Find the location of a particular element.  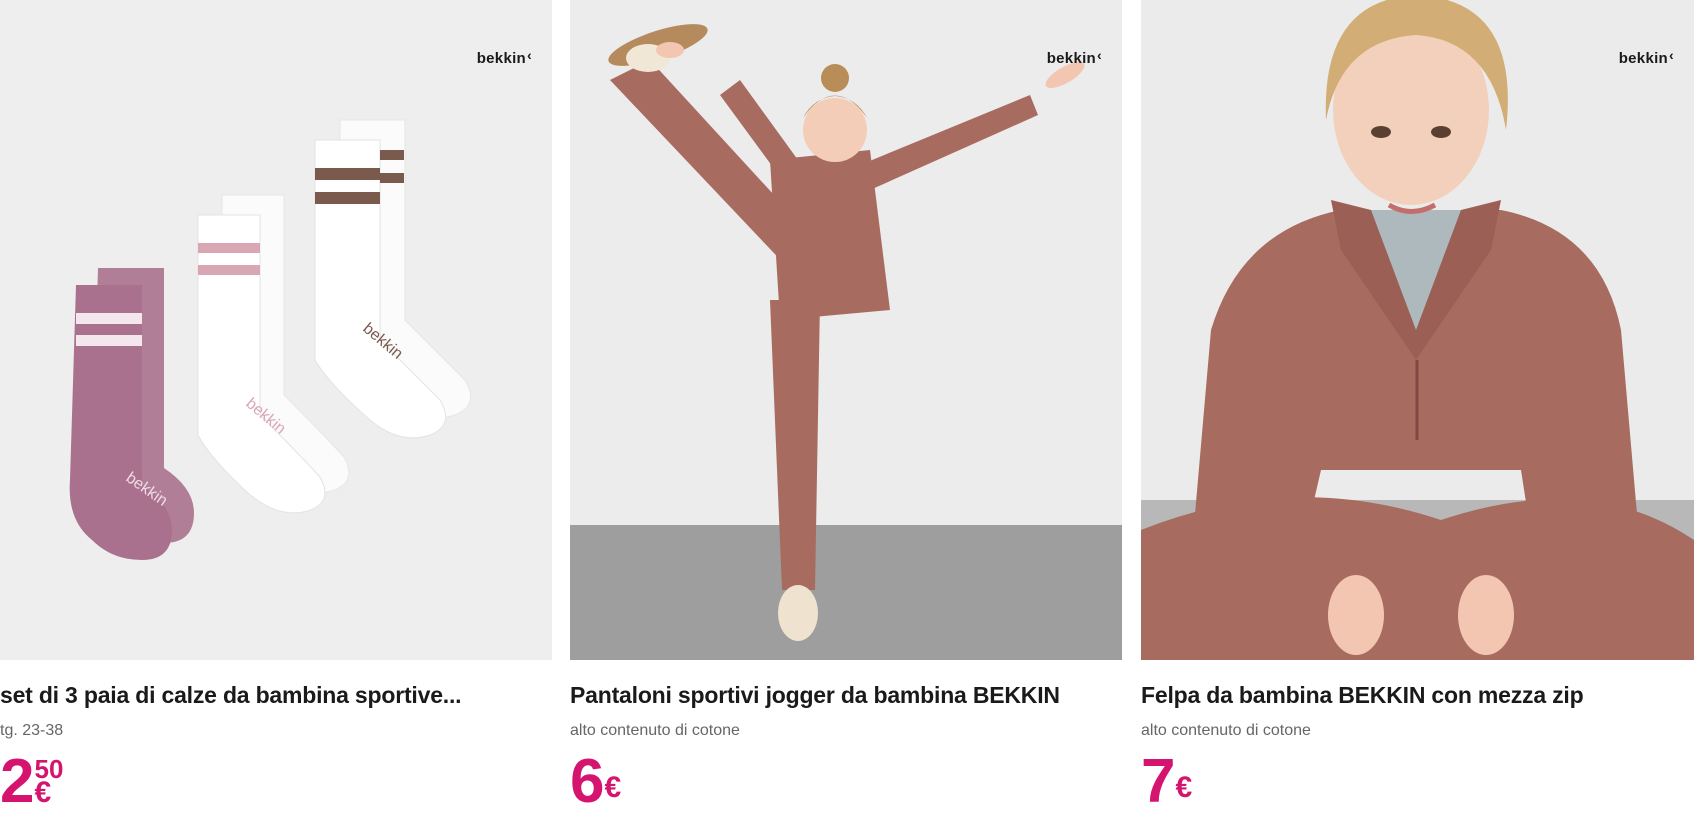

product-title: Felpa da bambina BEKKIN con mezza zip is located at coordinates (1417, 695).